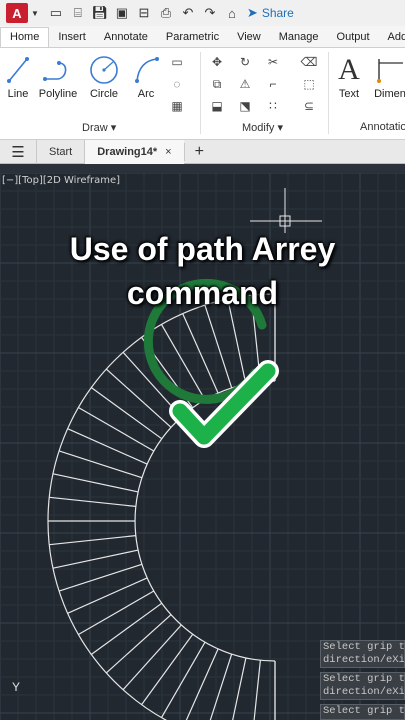  I want to click on save-icon: 💾︎, so click(100, 13).